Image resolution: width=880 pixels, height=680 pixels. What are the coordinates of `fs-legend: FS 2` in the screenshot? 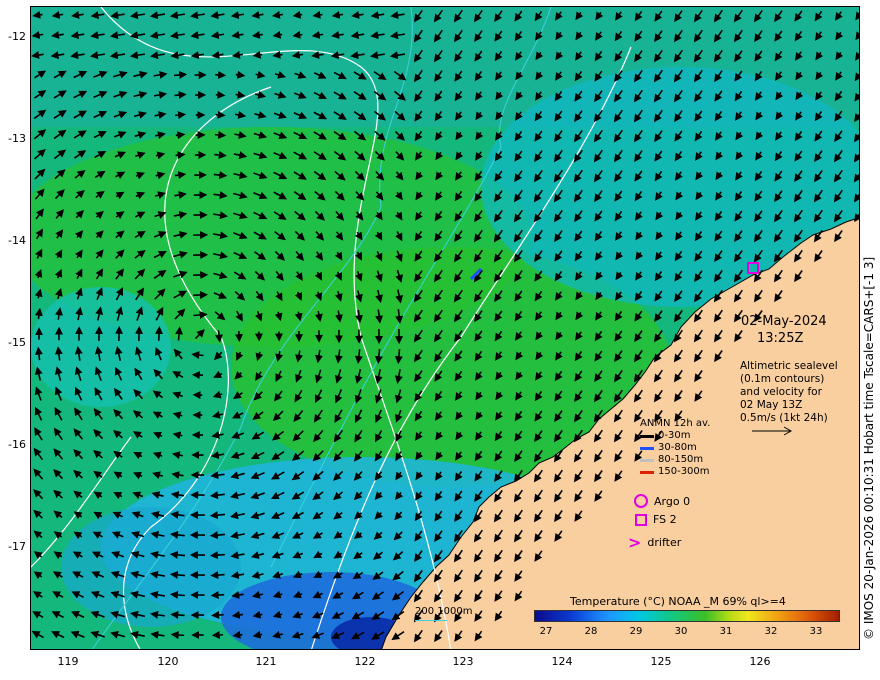 It's located at (656, 519).